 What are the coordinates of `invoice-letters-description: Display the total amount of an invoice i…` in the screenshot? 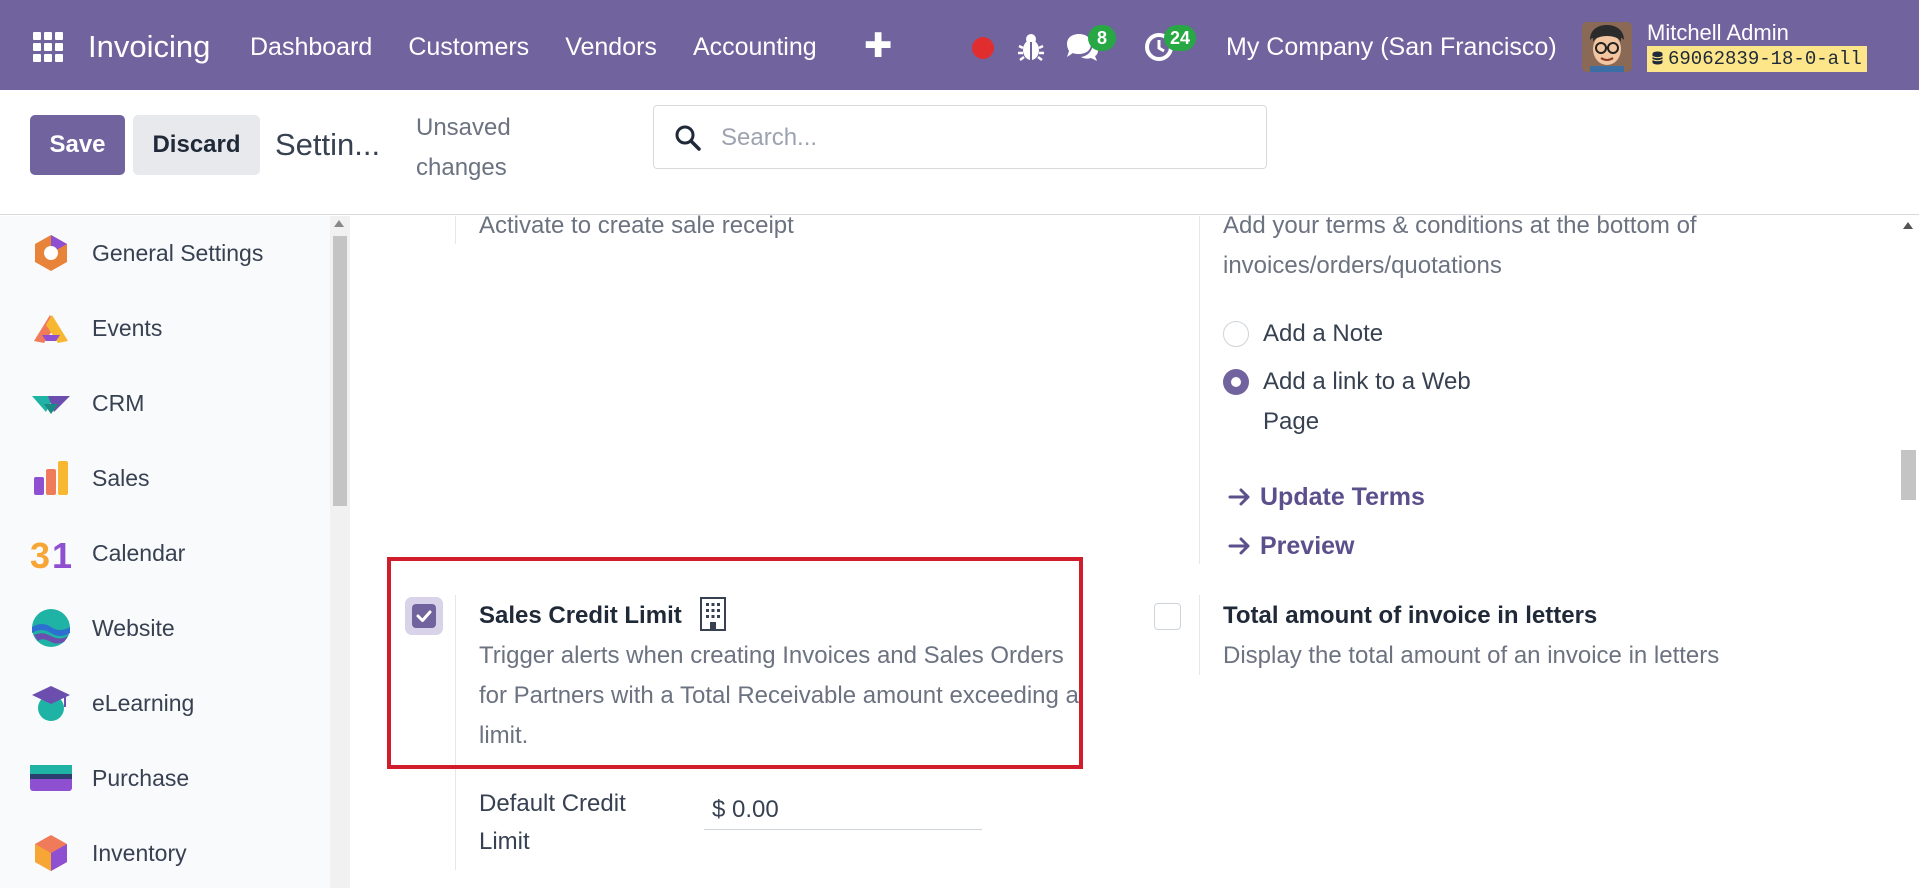 It's located at (1471, 655).